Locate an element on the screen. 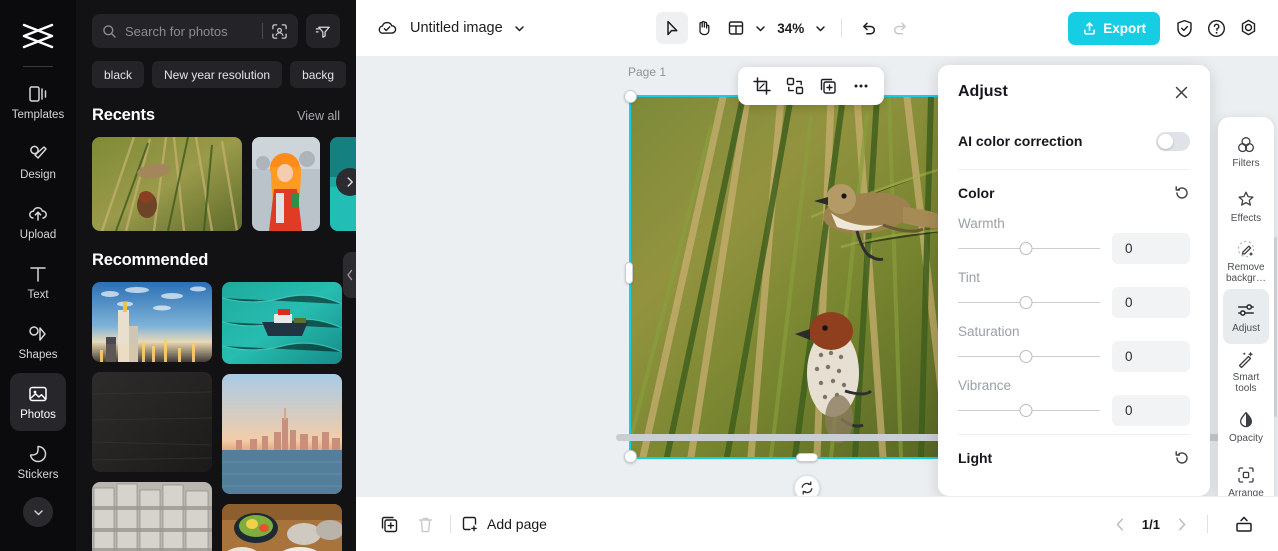  crop-button is located at coordinates (761, 86).